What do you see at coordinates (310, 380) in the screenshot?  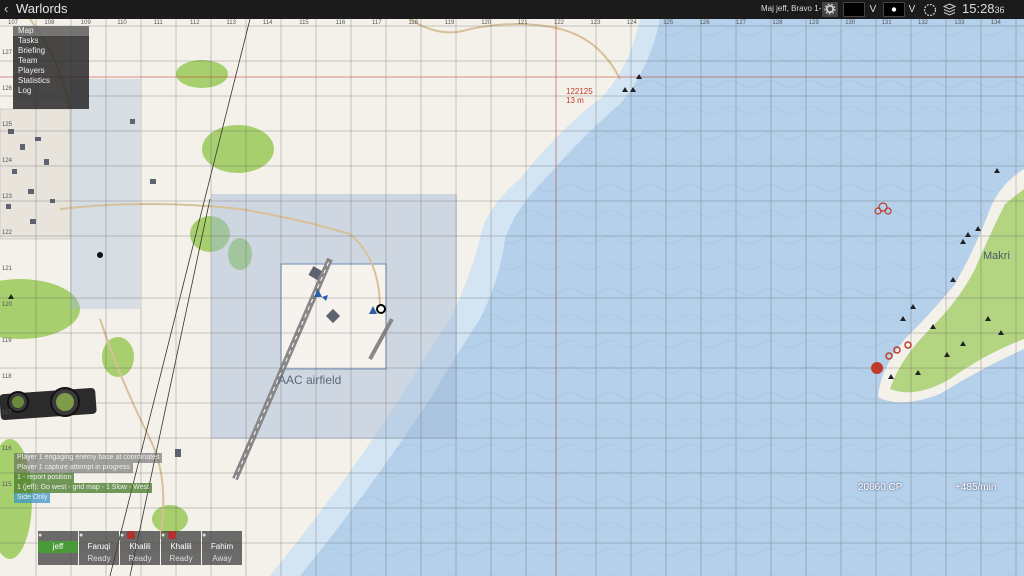 I see `location-label: AAC airfield` at bounding box center [310, 380].